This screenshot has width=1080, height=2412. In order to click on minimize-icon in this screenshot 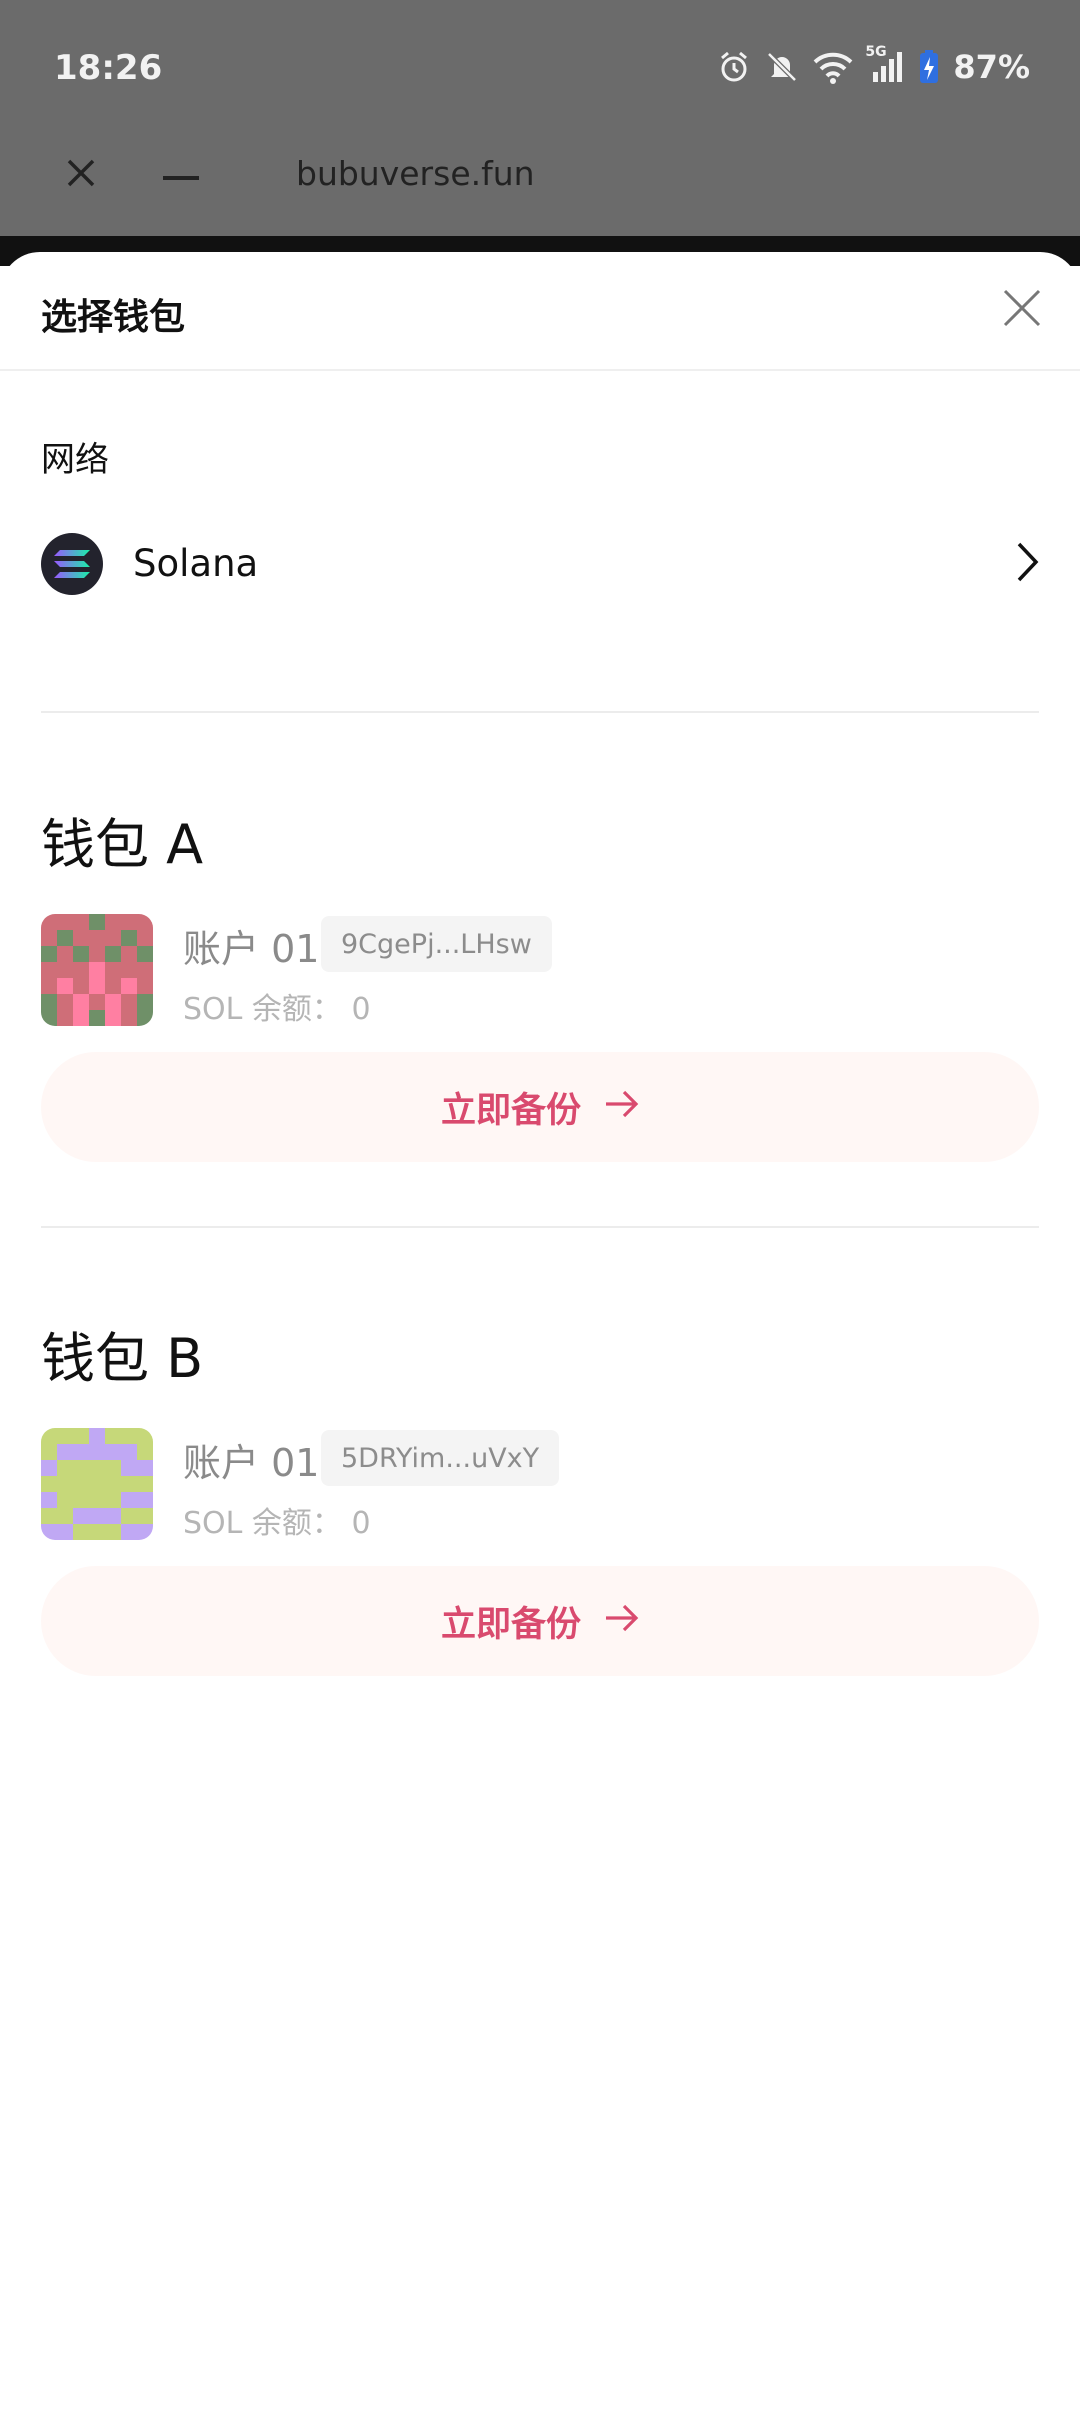, I will do `click(181, 175)`.